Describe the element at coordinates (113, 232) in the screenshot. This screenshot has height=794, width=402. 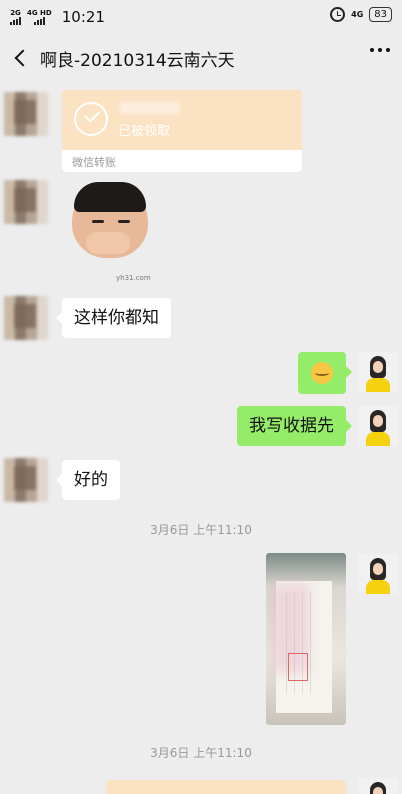
I see `sticker-image: yh31.com` at that location.